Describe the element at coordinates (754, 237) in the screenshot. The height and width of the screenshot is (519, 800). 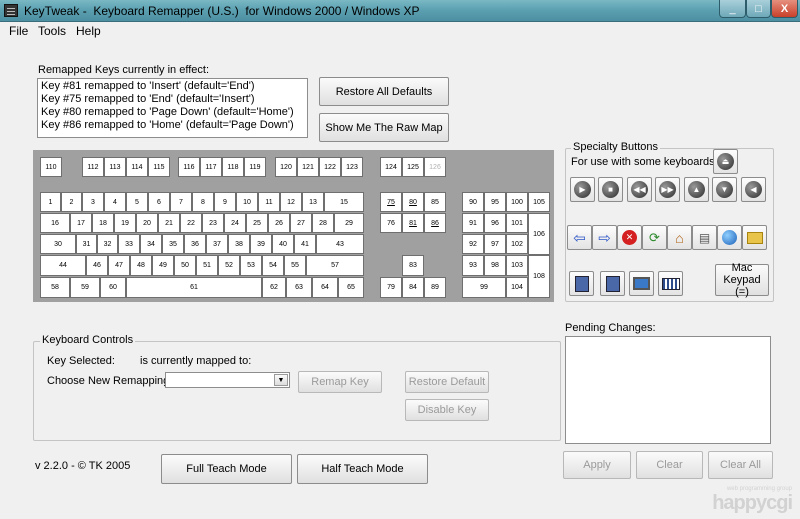
I see `folder-icon` at that location.